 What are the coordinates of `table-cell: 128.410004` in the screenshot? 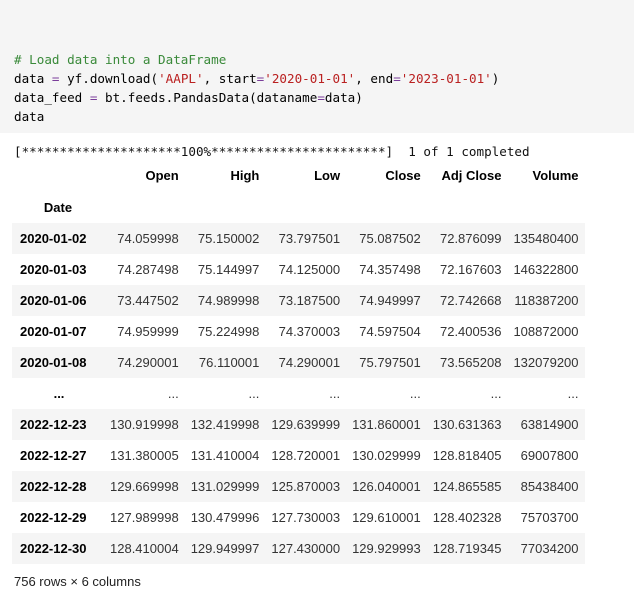 It's located at (144, 548).